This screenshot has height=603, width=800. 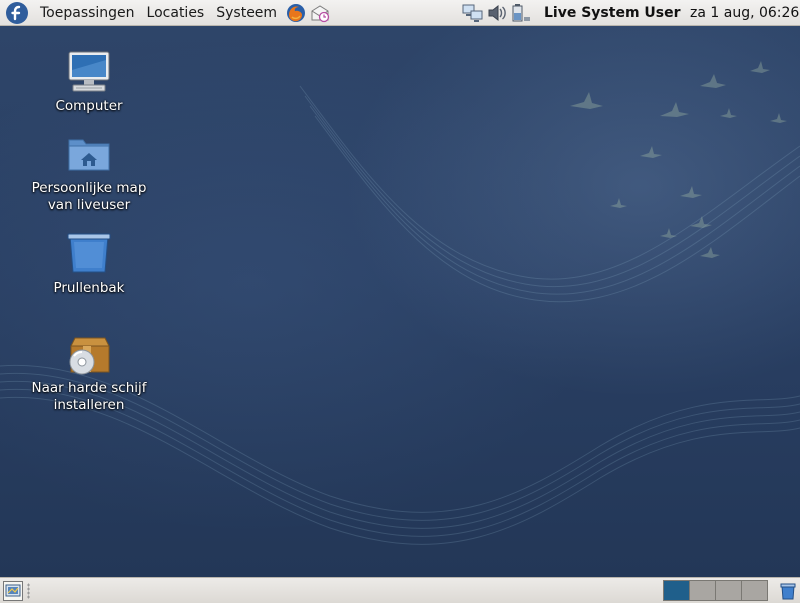 I want to click on battery-icon, so click(x=521, y=13).